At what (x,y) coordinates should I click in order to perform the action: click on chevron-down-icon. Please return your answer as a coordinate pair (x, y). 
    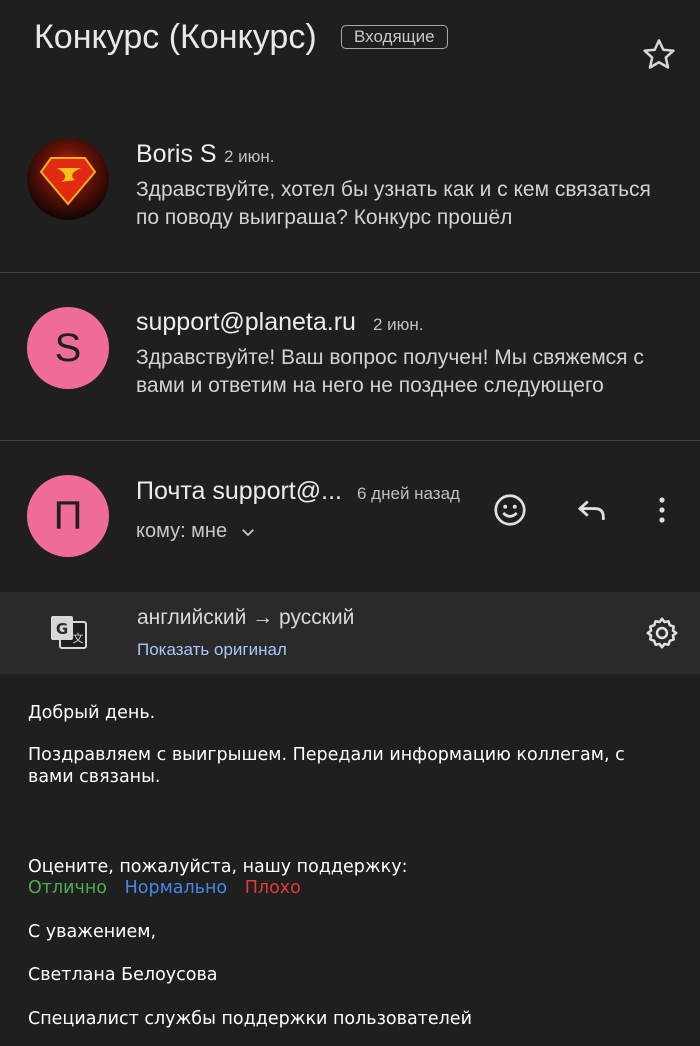
    Looking at the image, I should click on (248, 532).